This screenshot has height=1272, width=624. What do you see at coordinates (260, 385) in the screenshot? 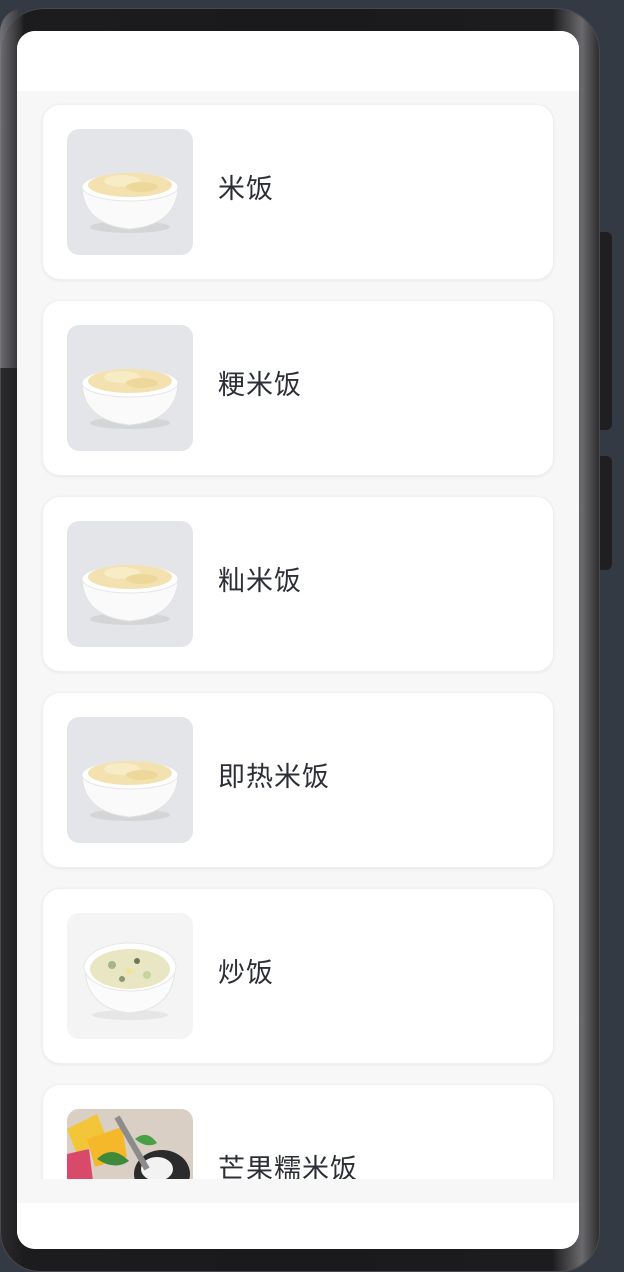
I see `food-label: 粳米饭` at bounding box center [260, 385].